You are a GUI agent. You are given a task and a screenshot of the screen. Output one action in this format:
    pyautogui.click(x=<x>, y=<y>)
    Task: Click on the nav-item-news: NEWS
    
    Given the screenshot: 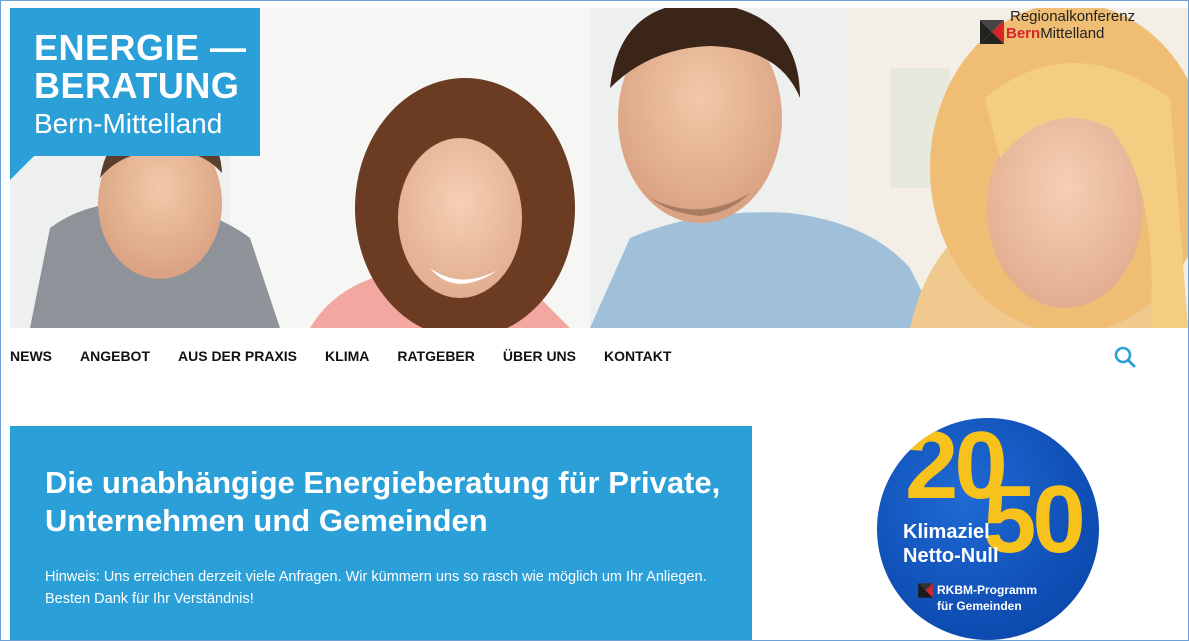 What is the action you would take?
    pyautogui.click(x=31, y=356)
    